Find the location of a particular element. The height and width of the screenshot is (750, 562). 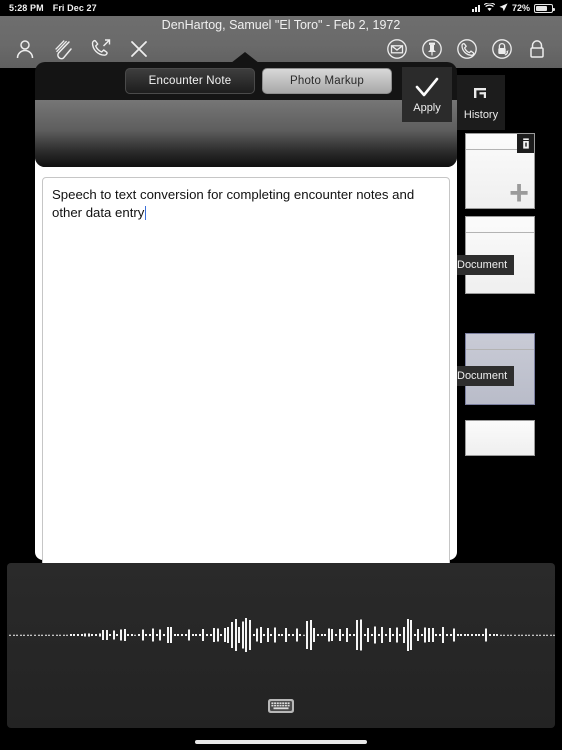

document-card-2: Document is located at coordinates (492, 369).